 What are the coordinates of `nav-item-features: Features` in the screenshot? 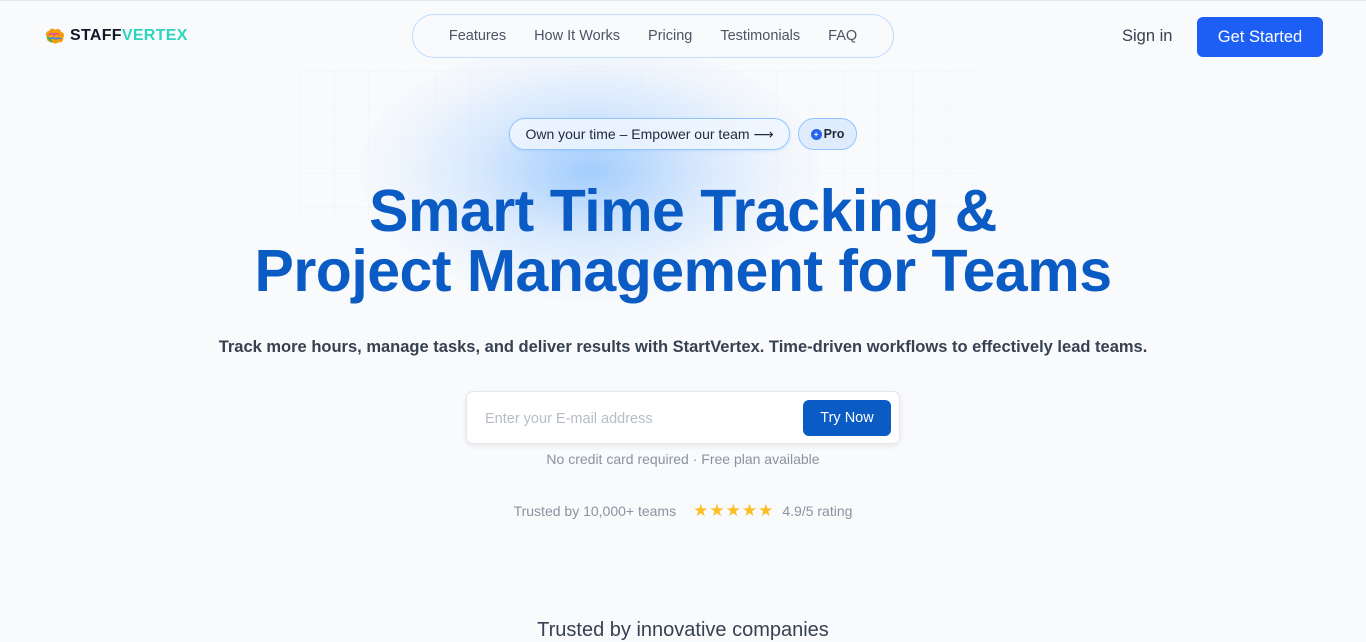 It's located at (477, 36).